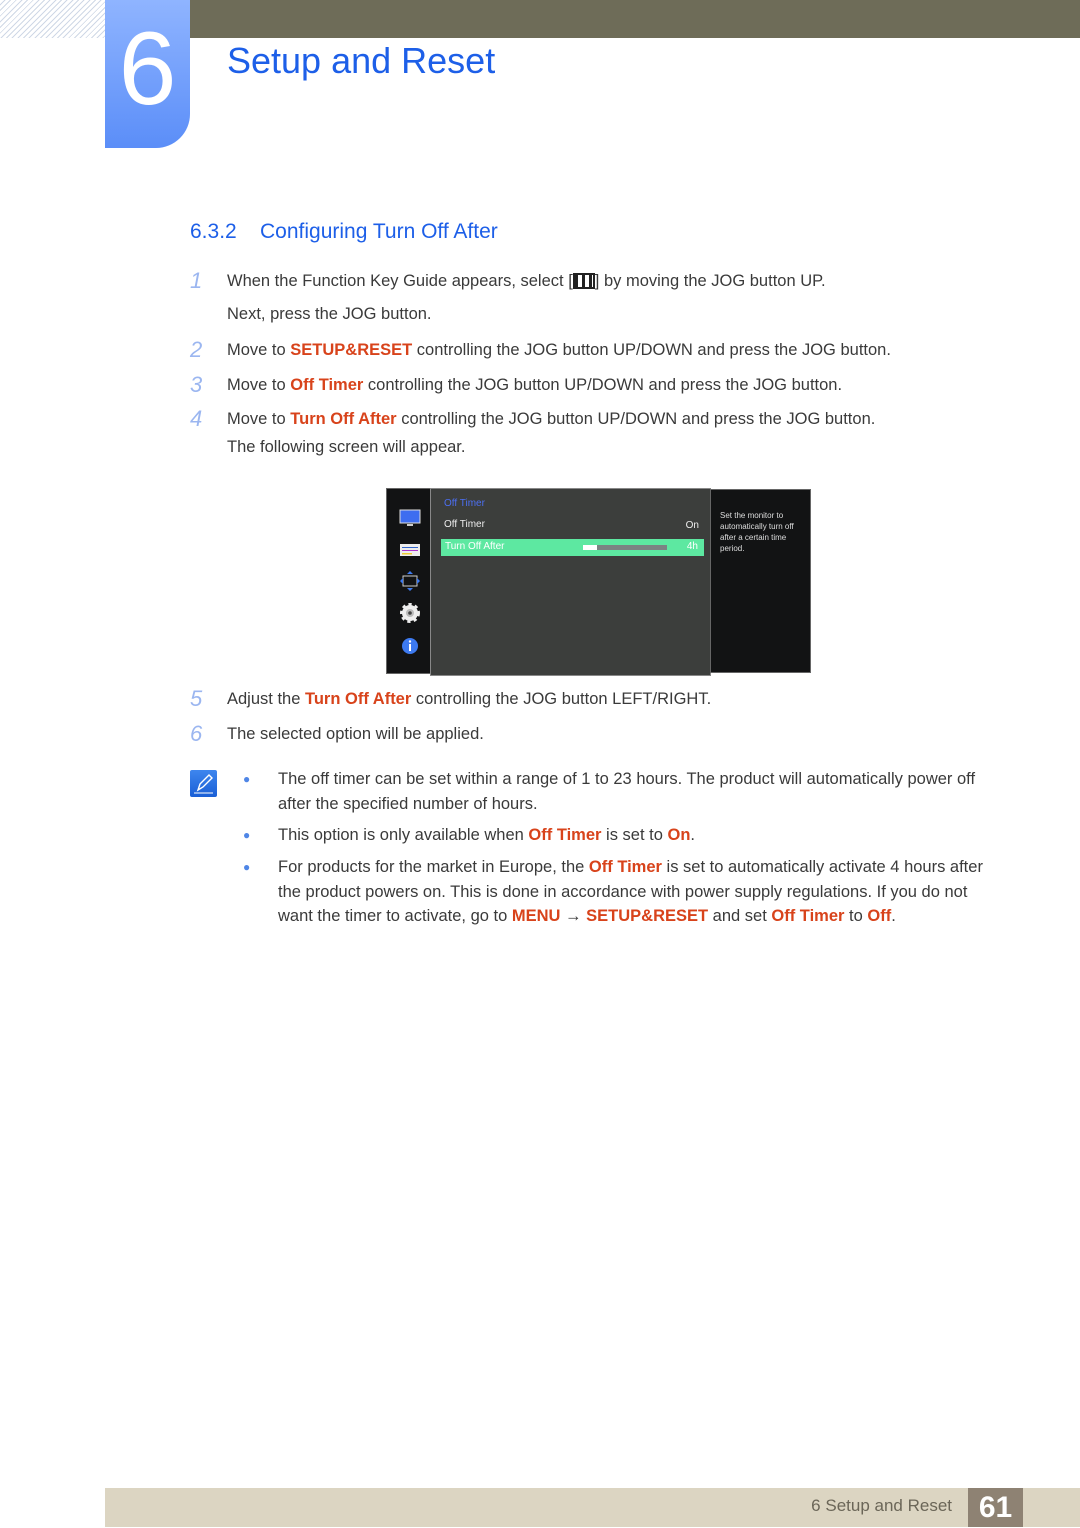 The height and width of the screenshot is (1528, 1080). Describe the element at coordinates (196, 698) in the screenshot. I see `step-number: 5` at that location.